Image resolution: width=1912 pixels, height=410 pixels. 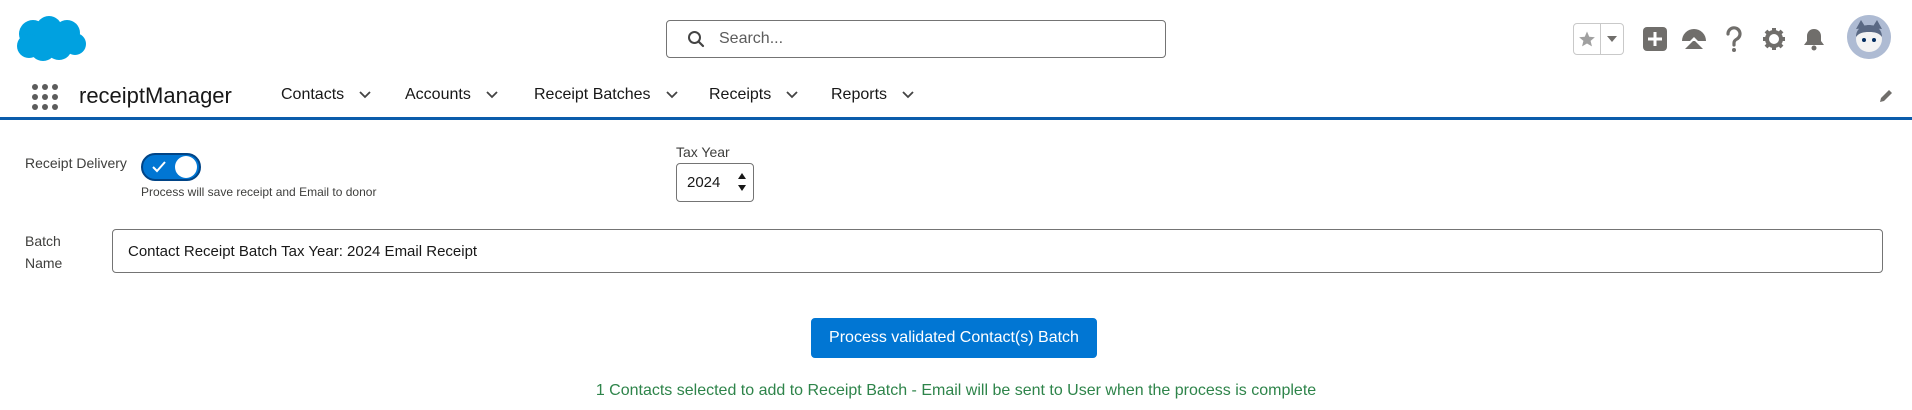 I want to click on favorites-star-button, so click(x=1588, y=39).